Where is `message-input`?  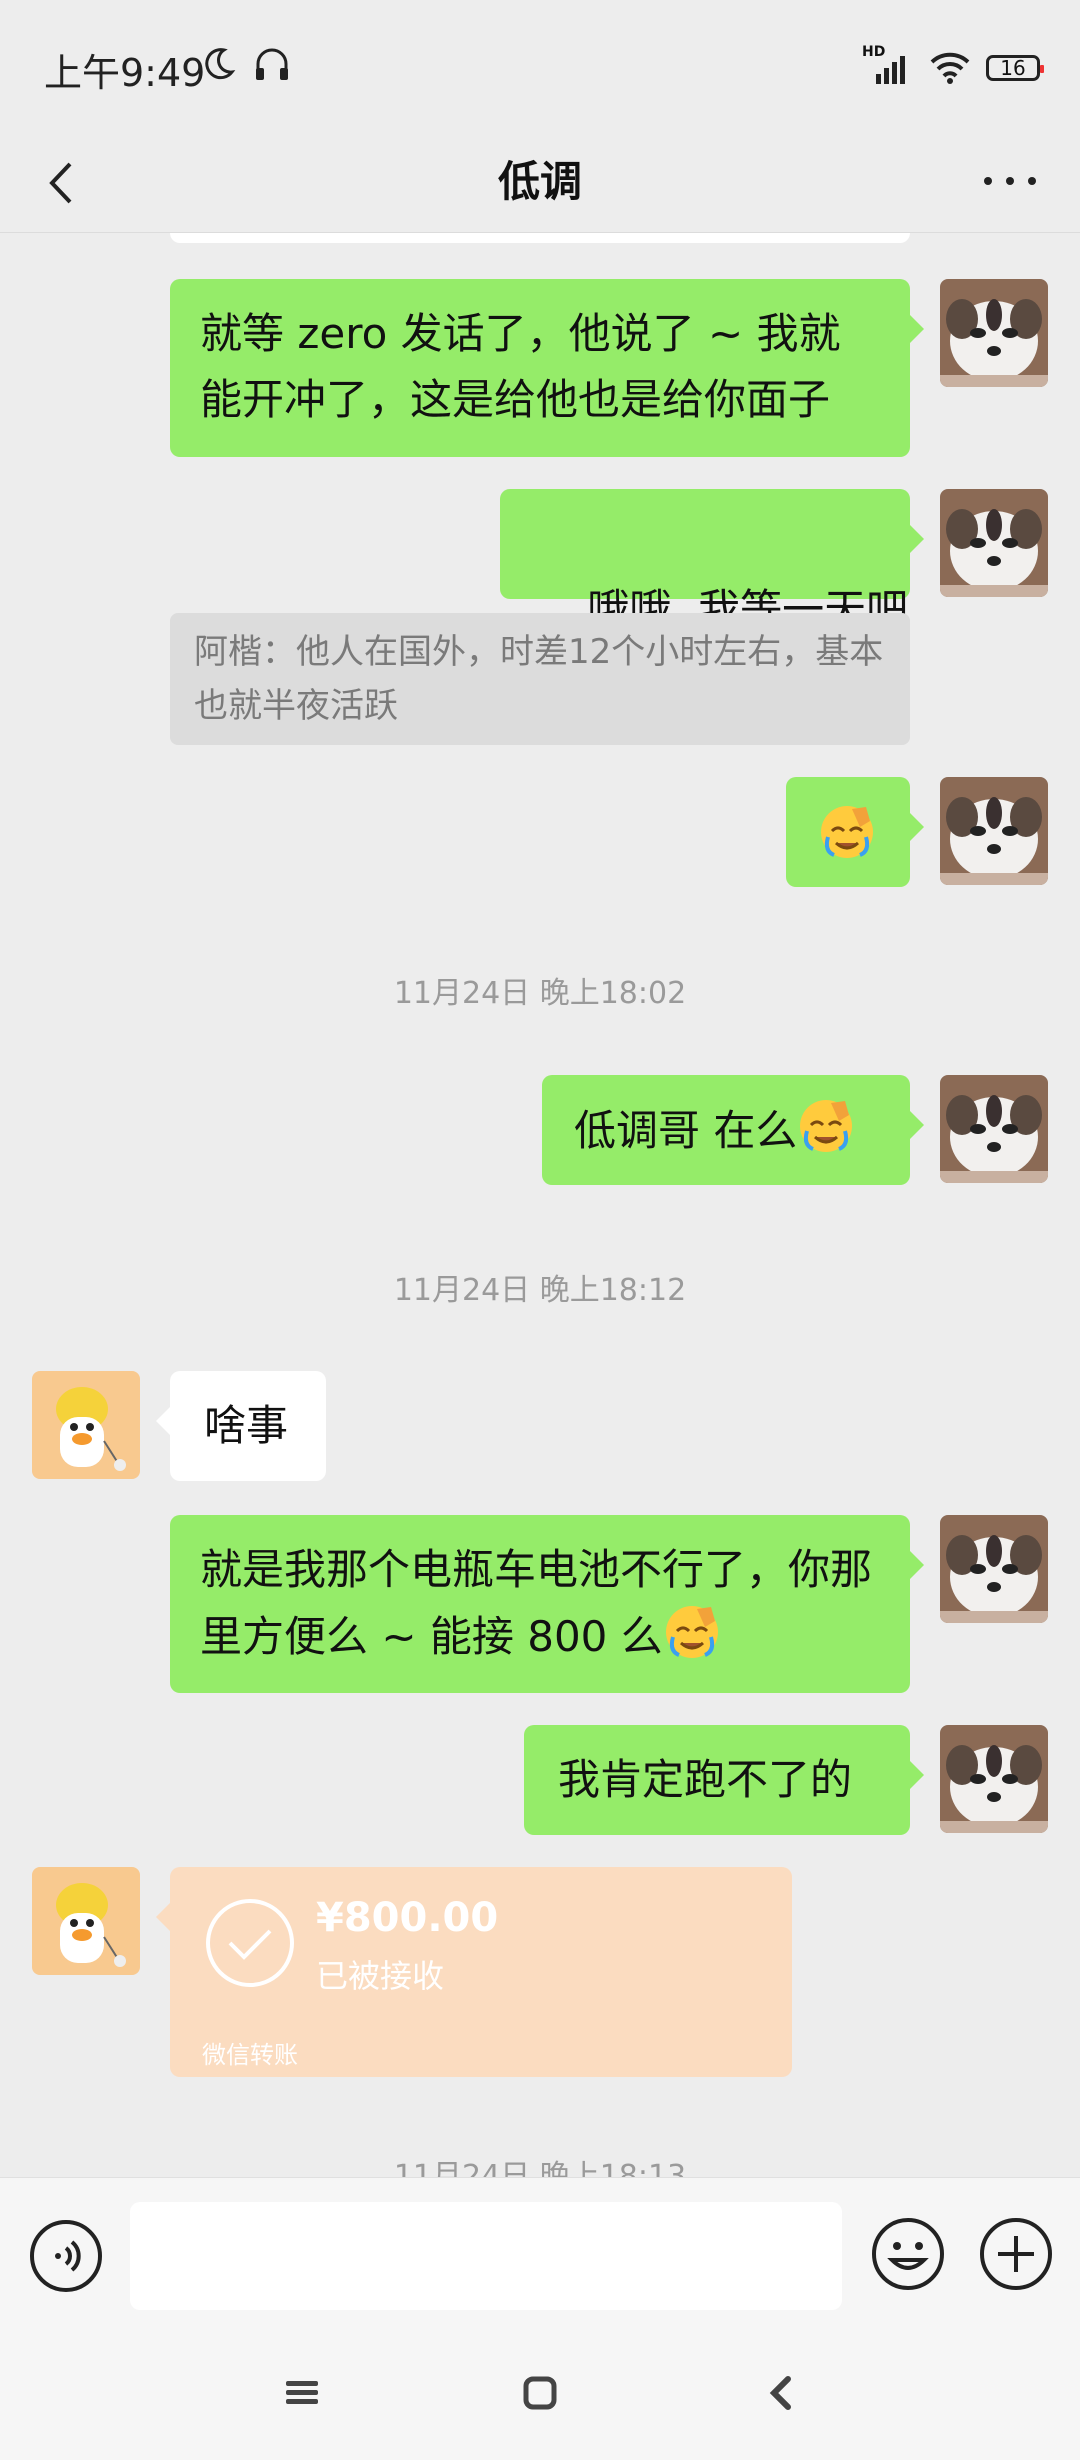 message-input is located at coordinates (486, 2256).